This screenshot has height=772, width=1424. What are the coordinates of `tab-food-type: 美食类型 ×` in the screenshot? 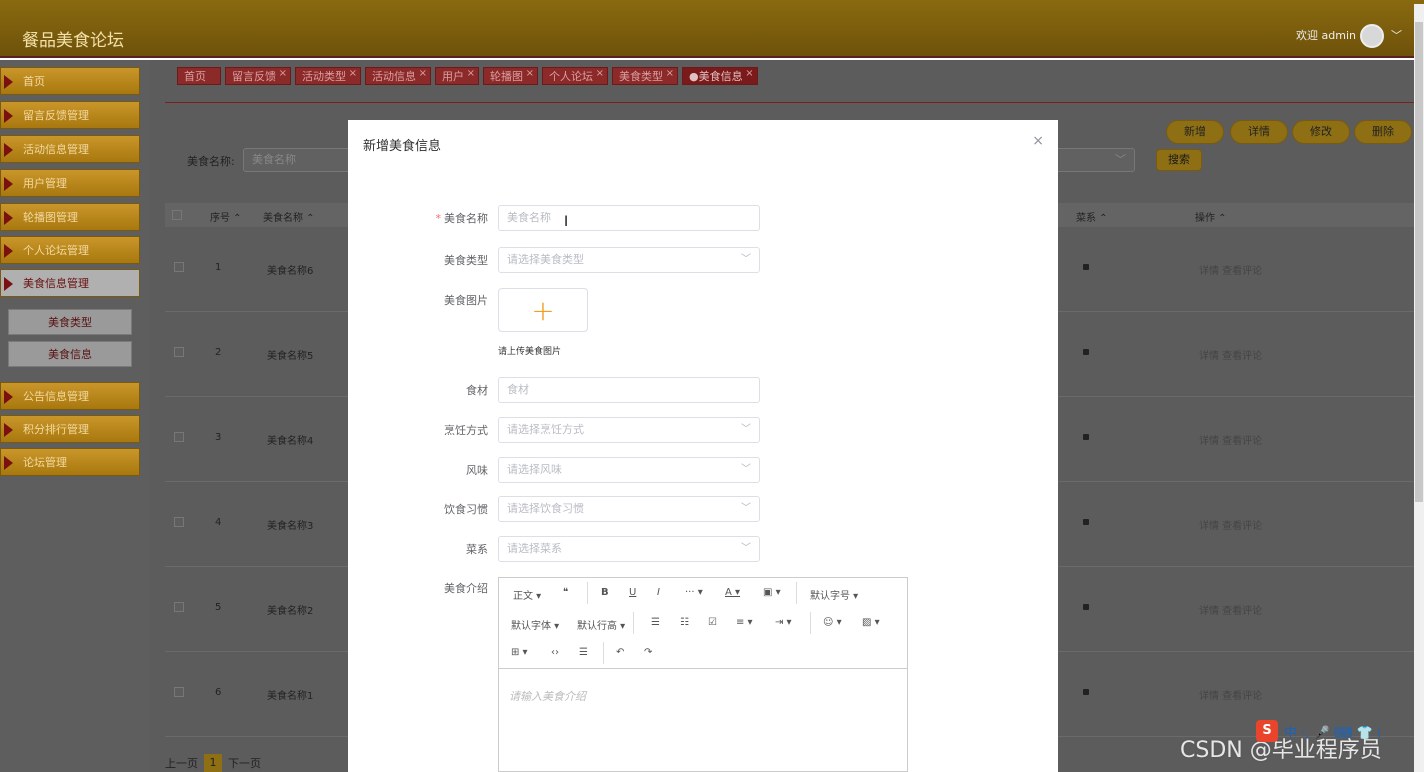 It's located at (645, 76).